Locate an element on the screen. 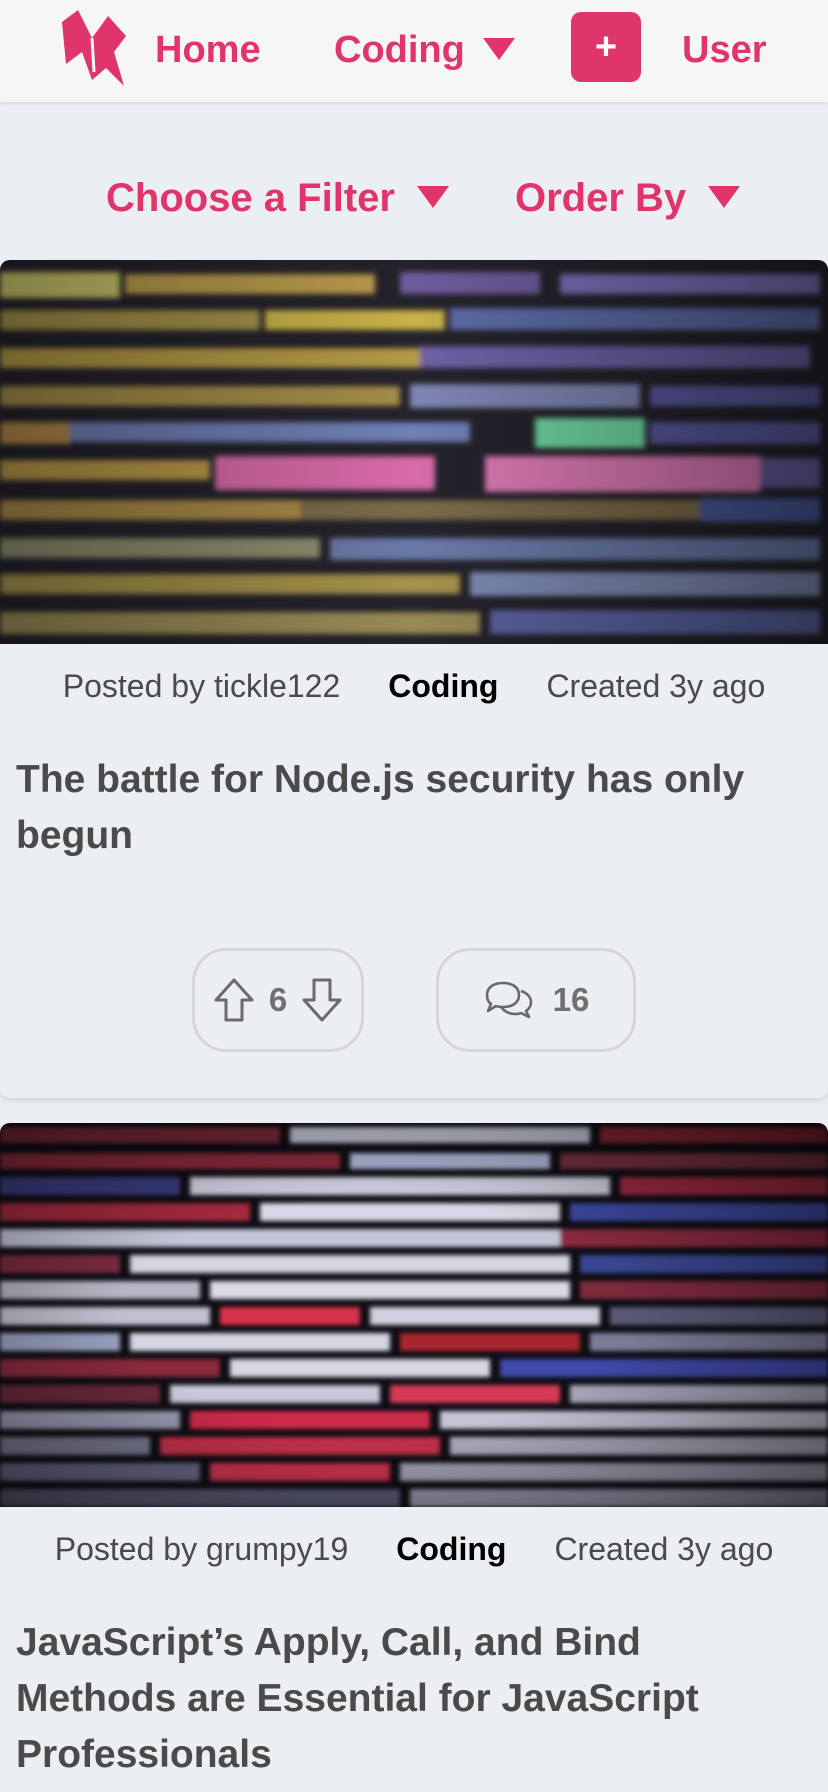 Image resolution: width=828 pixels, height=1792 pixels. vote-count: 6 is located at coordinates (278, 999).